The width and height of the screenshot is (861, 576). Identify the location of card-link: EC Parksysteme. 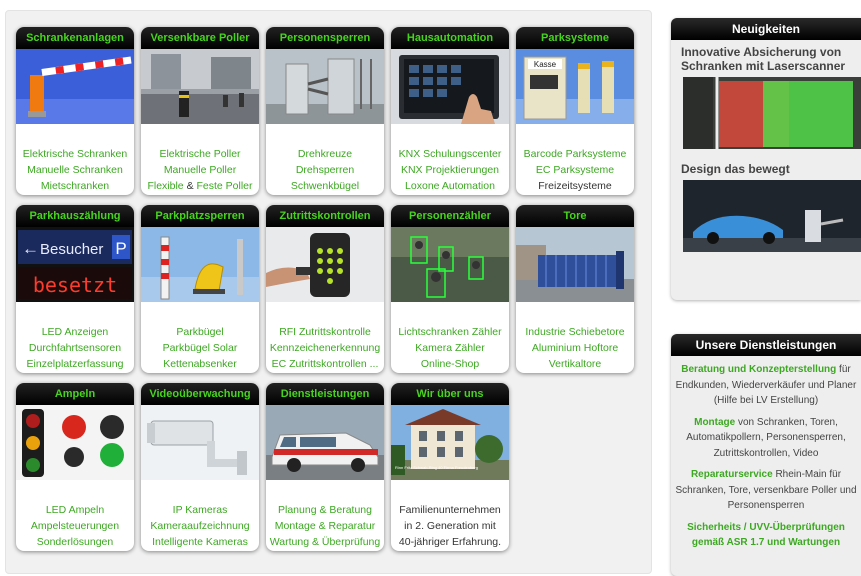
(575, 170).